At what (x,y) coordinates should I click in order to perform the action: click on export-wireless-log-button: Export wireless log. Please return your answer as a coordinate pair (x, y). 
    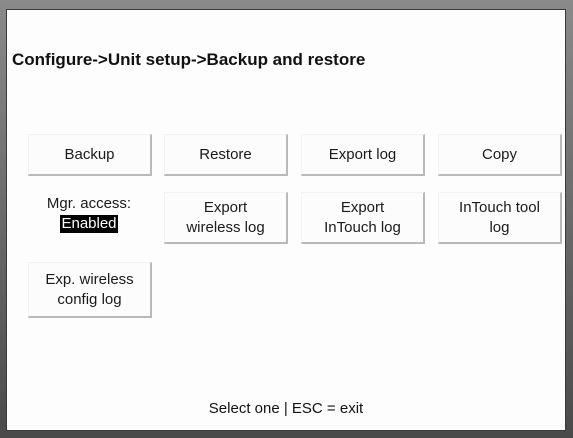
    Looking at the image, I should click on (226, 218).